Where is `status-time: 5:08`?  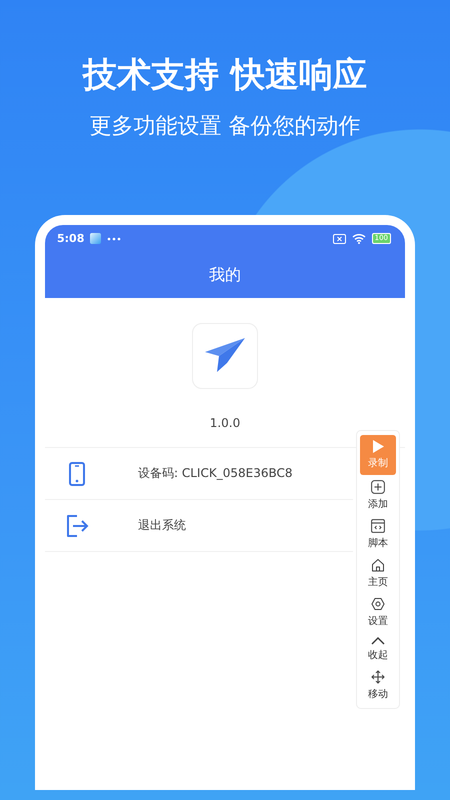 status-time: 5:08 is located at coordinates (70, 238).